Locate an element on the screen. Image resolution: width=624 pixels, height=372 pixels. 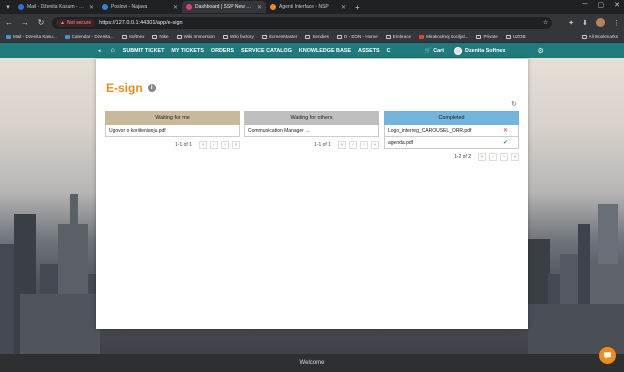
bookmark-item: Private is located at coordinates (487, 36).